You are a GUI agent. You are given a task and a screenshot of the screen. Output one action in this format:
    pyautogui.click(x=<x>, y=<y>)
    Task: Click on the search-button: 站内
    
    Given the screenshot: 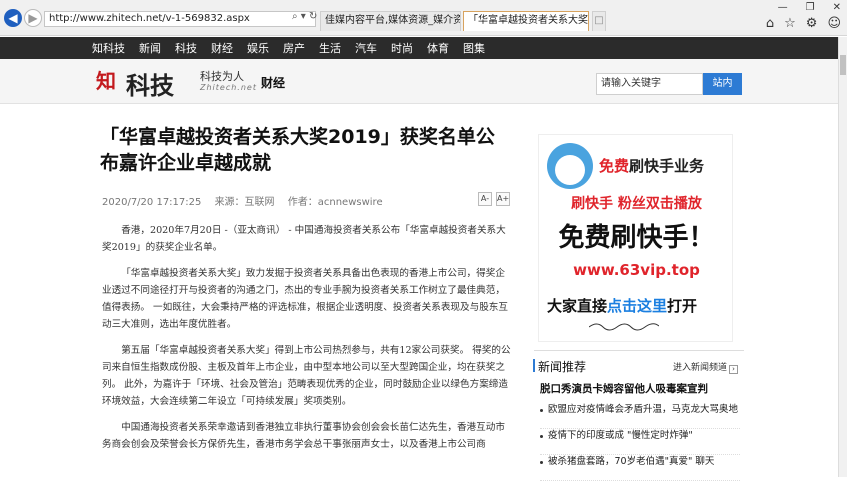 What is the action you would take?
    pyautogui.click(x=722, y=84)
    